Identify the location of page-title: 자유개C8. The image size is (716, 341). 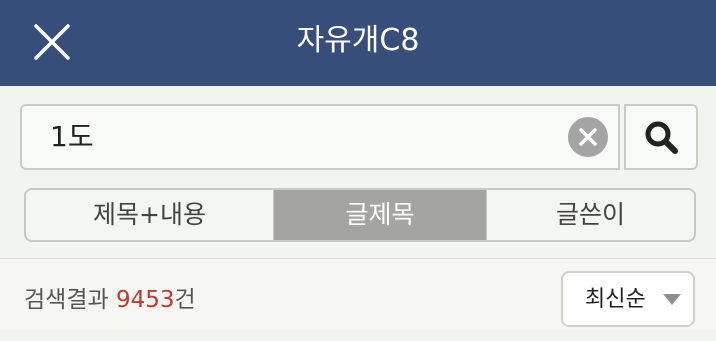
(358, 40).